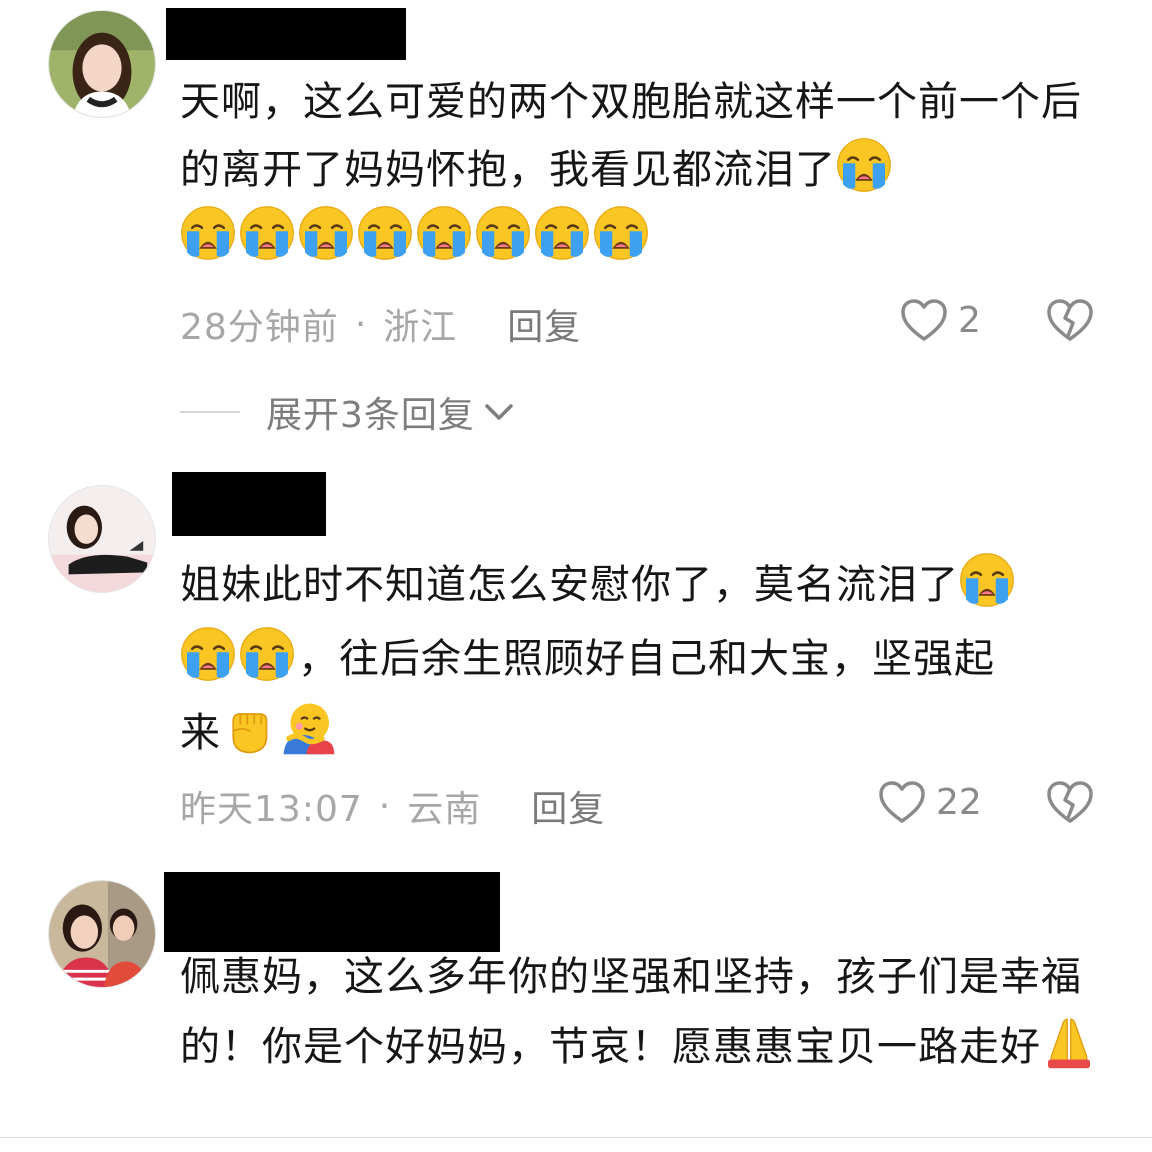 Image resolution: width=1152 pixels, height=1152 pixels. What do you see at coordinates (259, 327) in the screenshot?
I see `comment-time: 28分钟前` at bounding box center [259, 327].